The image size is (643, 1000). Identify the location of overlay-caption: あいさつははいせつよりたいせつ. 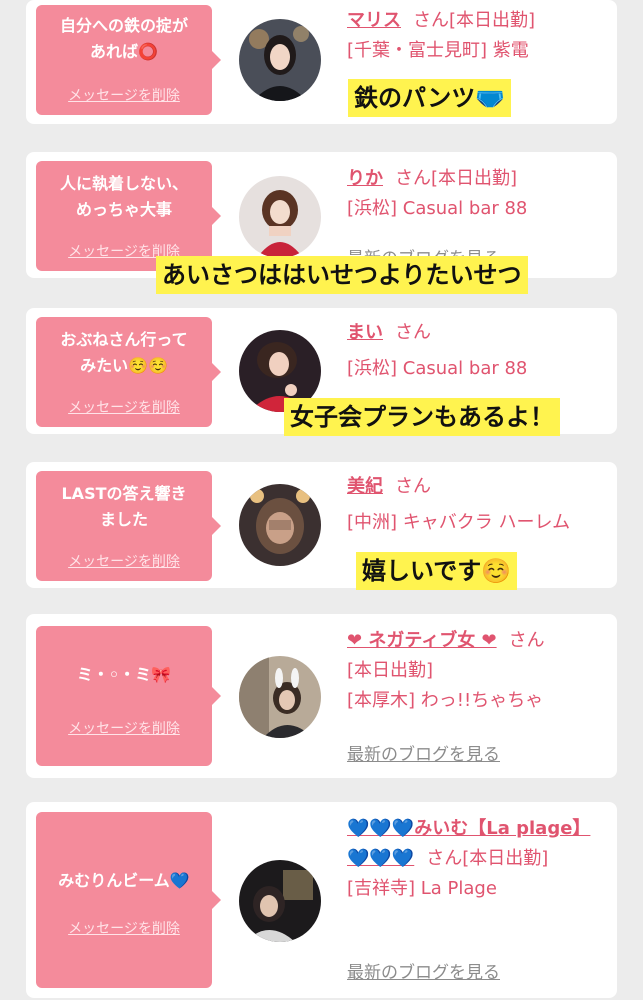
(342, 275).